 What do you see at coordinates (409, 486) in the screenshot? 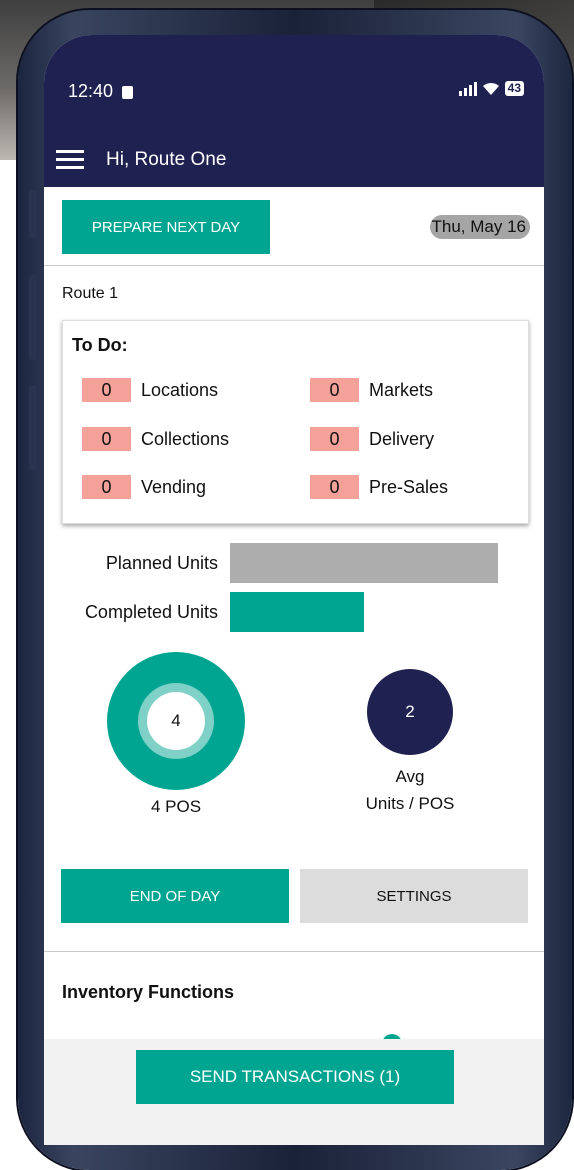
I see `todo-label: Pre-Sales` at bounding box center [409, 486].